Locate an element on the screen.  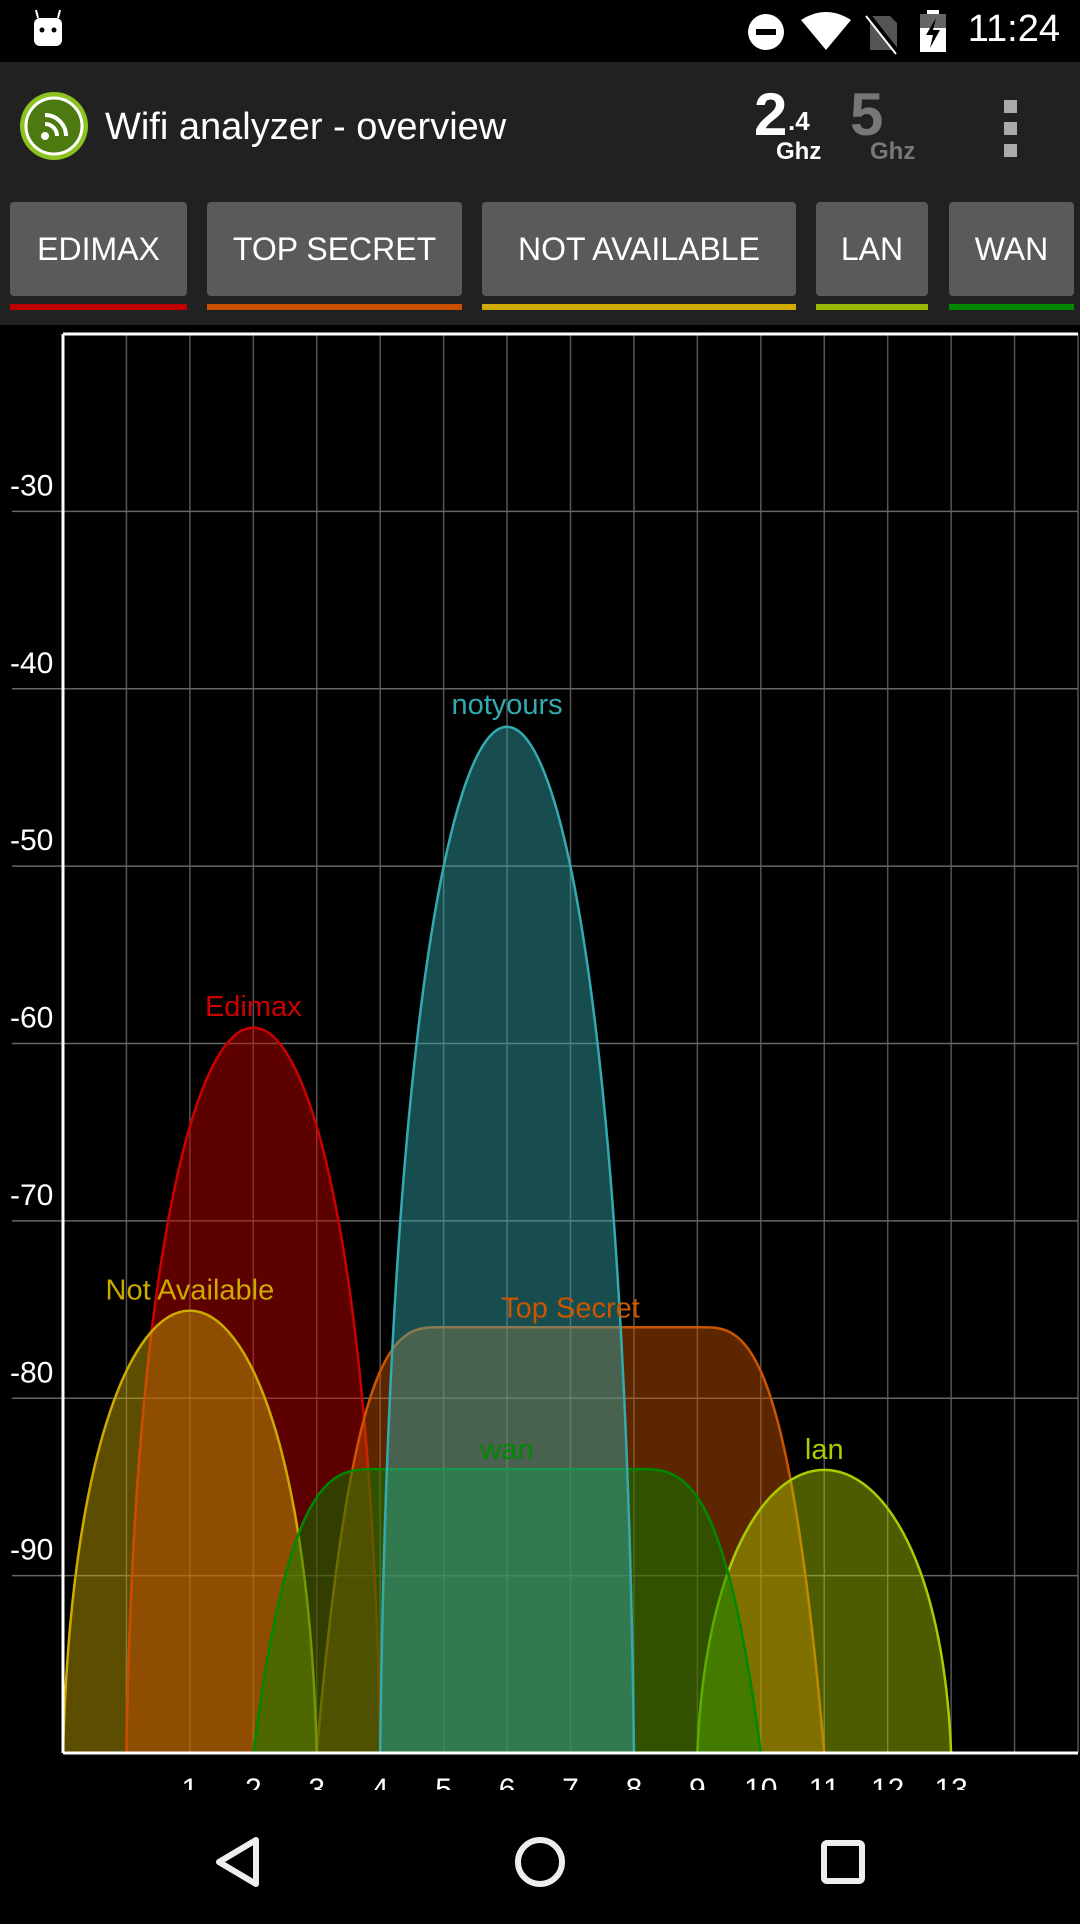
band-5ghz-toggle: 5 Ghz is located at coordinates (888, 125).